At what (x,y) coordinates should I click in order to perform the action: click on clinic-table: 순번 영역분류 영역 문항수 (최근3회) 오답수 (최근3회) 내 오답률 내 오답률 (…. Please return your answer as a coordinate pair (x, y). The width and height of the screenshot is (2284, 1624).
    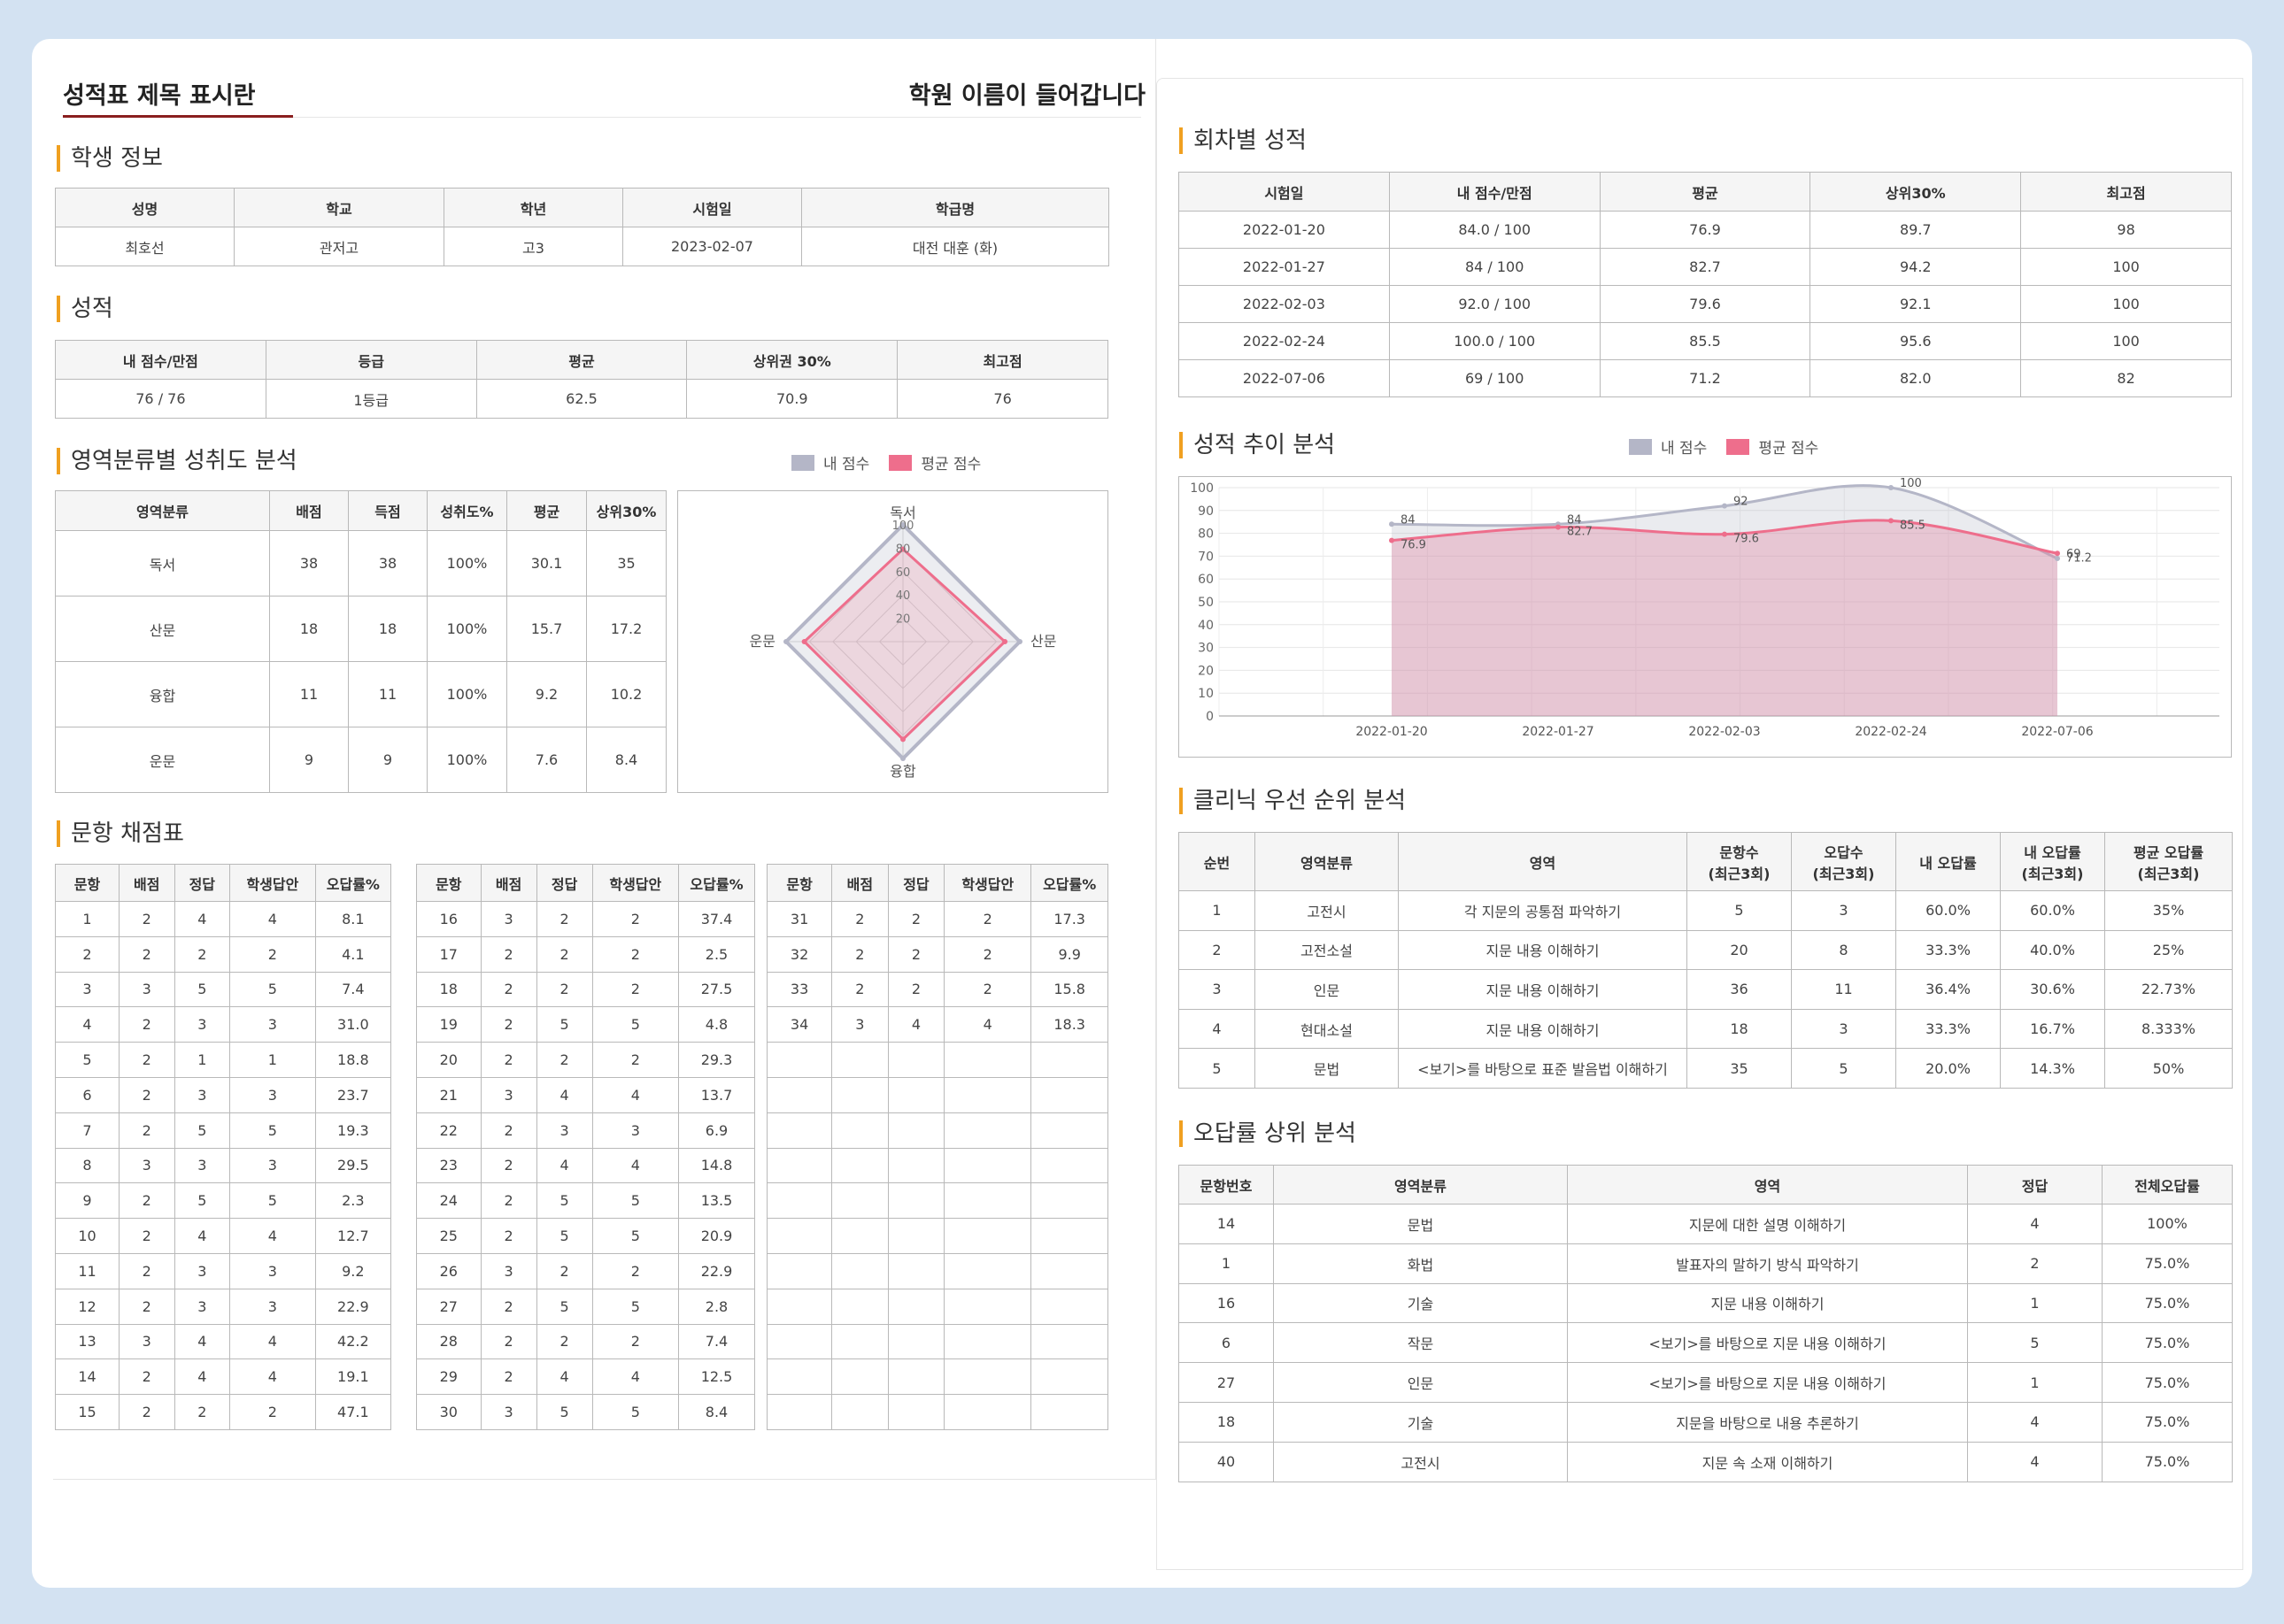
    Looking at the image, I should click on (1705, 961).